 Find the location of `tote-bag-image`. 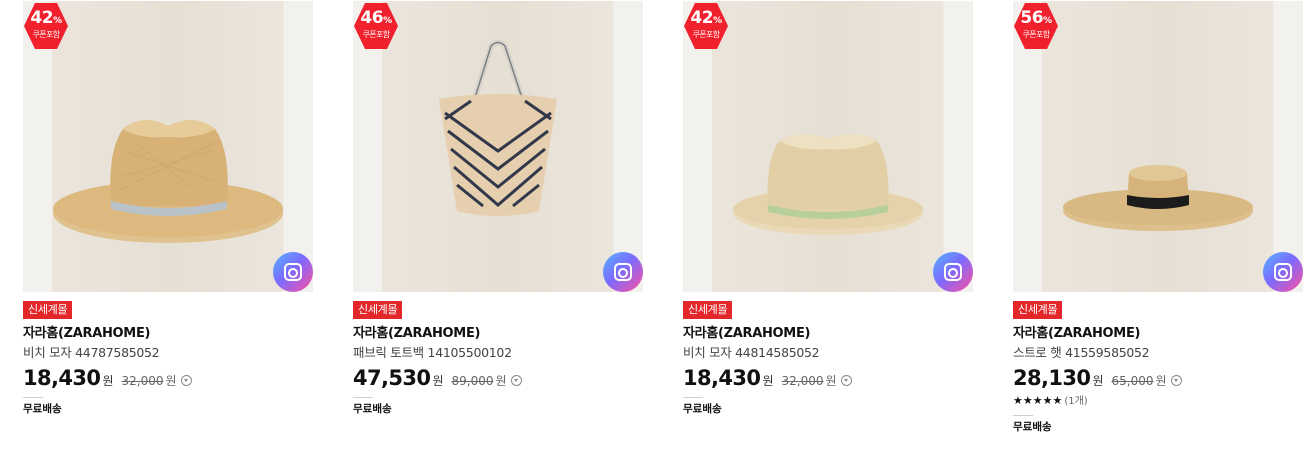

tote-bag-image is located at coordinates (498, 127).